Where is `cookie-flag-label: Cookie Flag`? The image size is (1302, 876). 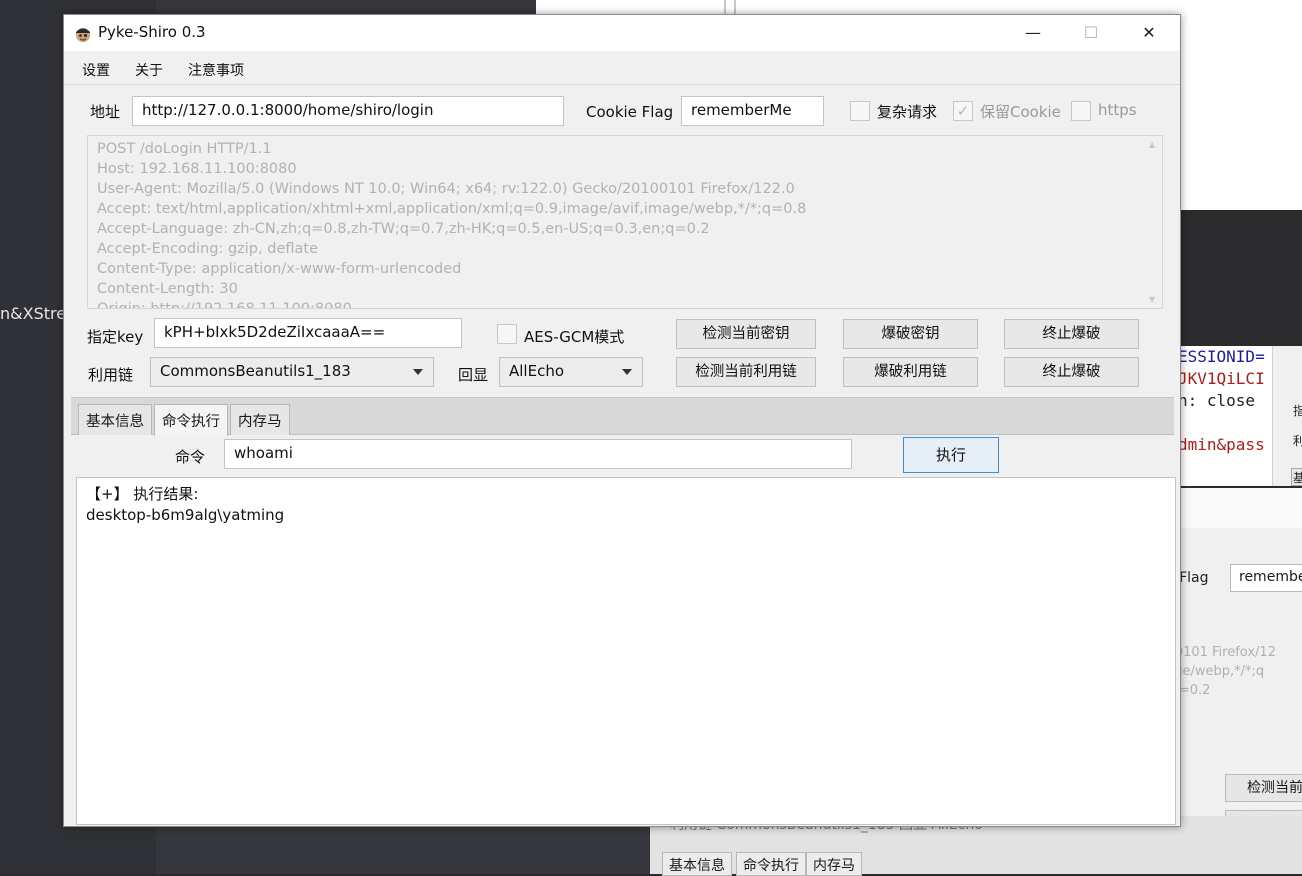 cookie-flag-label: Cookie Flag is located at coordinates (630, 112).